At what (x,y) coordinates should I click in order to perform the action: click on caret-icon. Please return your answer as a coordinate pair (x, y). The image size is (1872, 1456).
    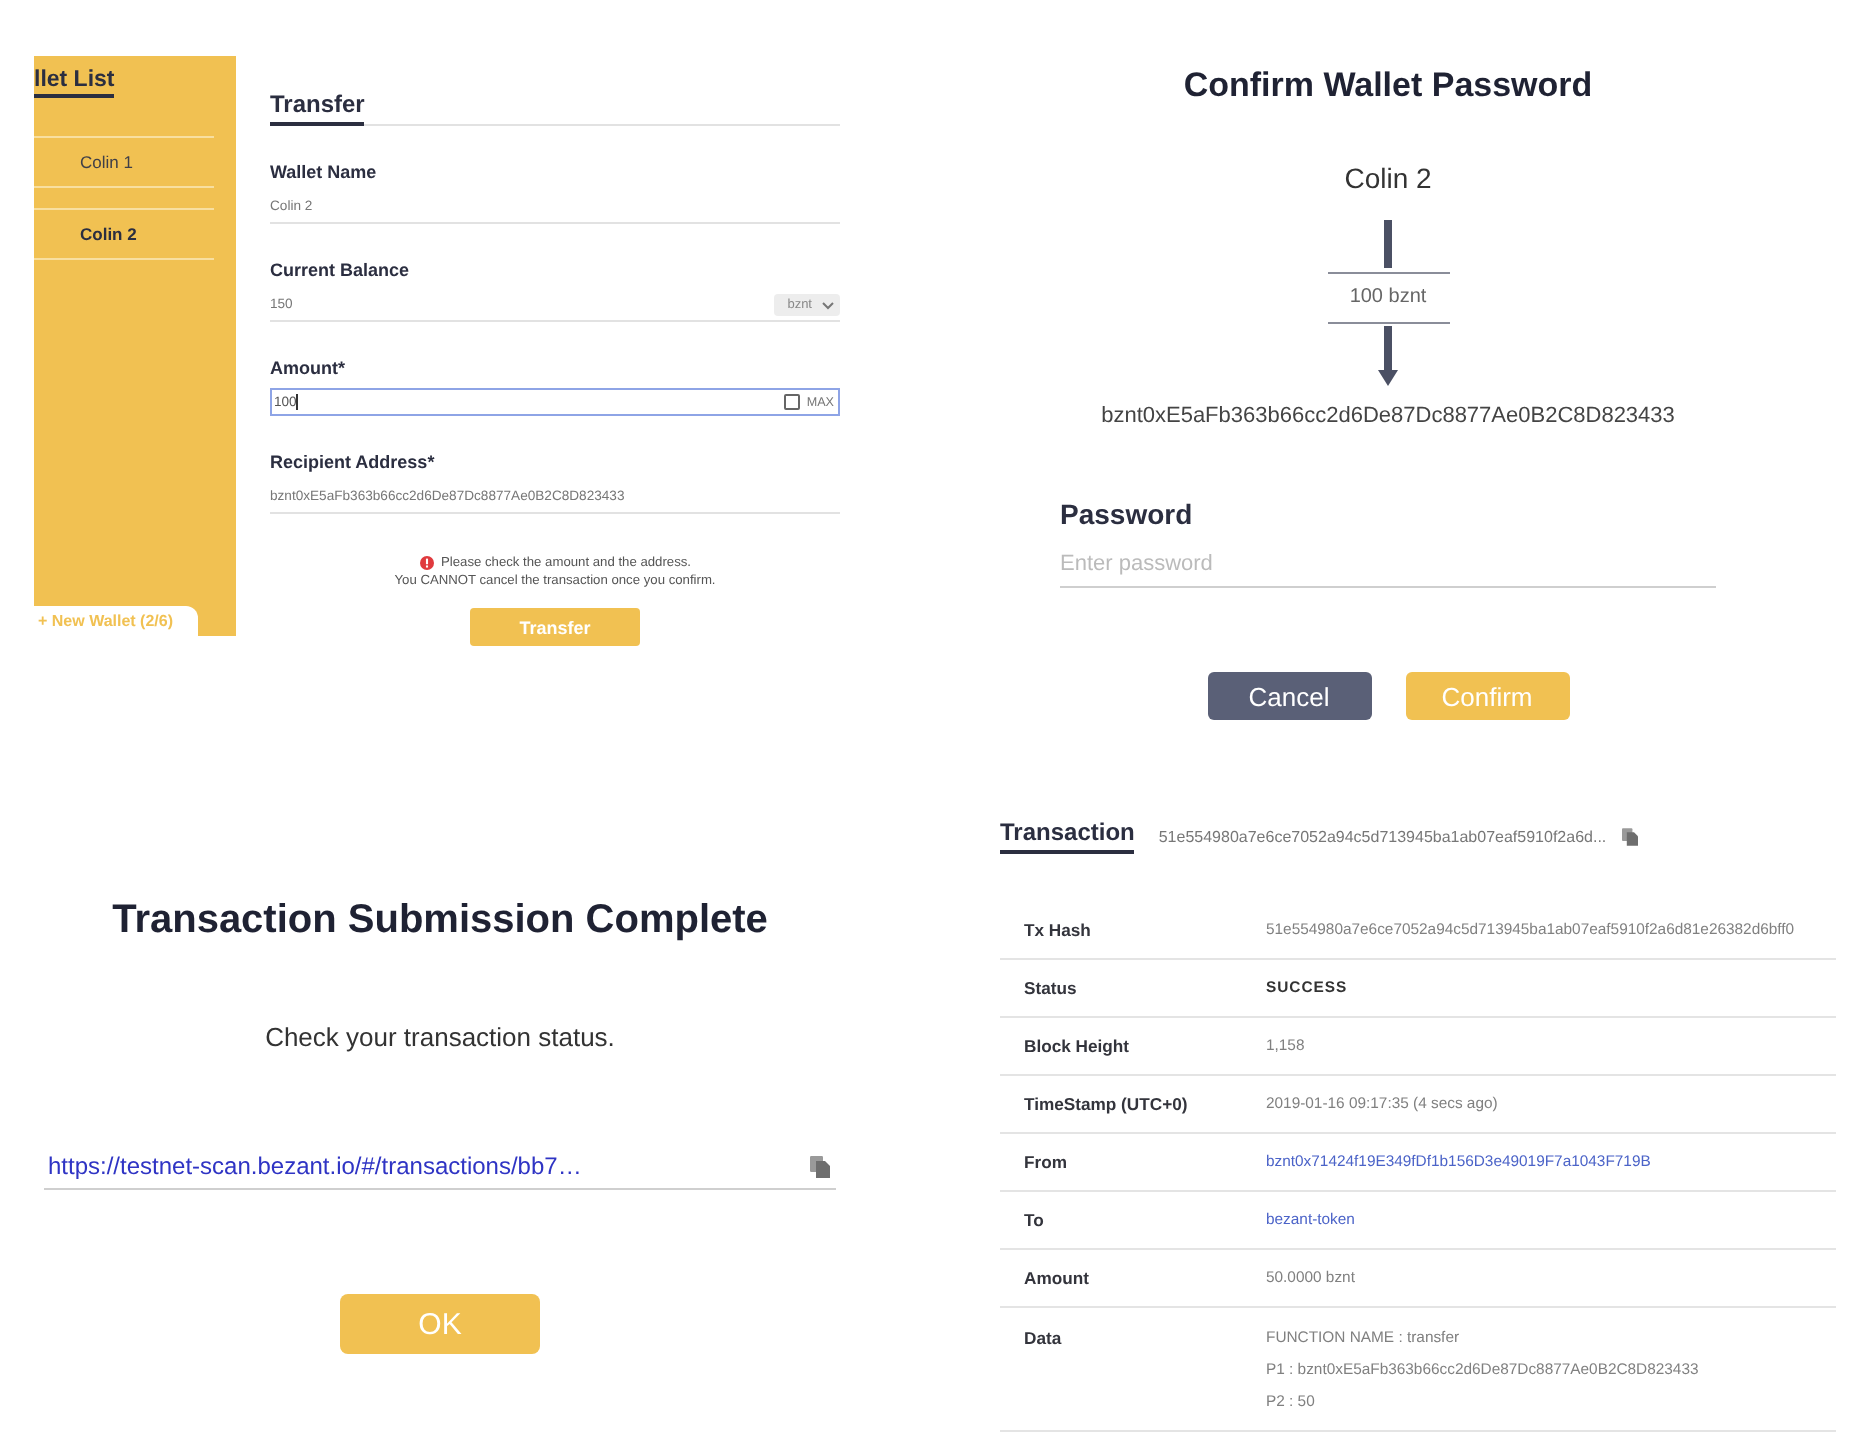
    Looking at the image, I should click on (828, 305).